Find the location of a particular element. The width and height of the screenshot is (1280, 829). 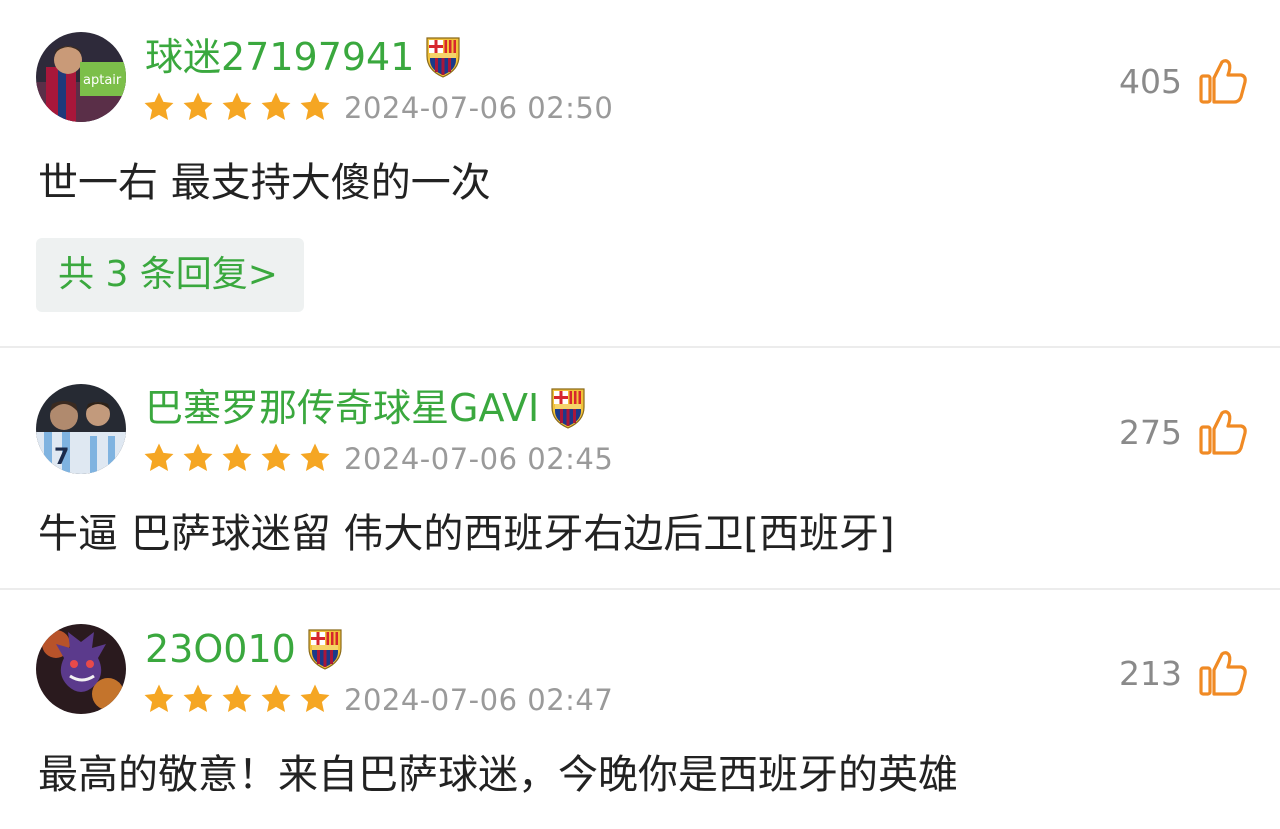

username: 23O010 is located at coordinates (244, 649).